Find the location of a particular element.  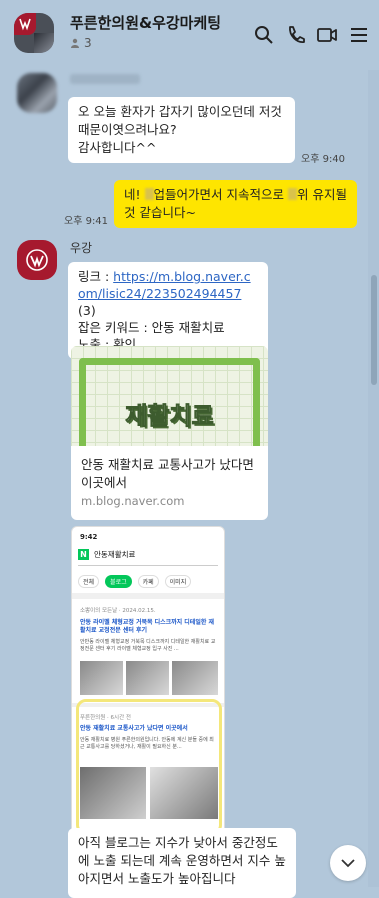

tab-all: 전체 is located at coordinates (89, 581).